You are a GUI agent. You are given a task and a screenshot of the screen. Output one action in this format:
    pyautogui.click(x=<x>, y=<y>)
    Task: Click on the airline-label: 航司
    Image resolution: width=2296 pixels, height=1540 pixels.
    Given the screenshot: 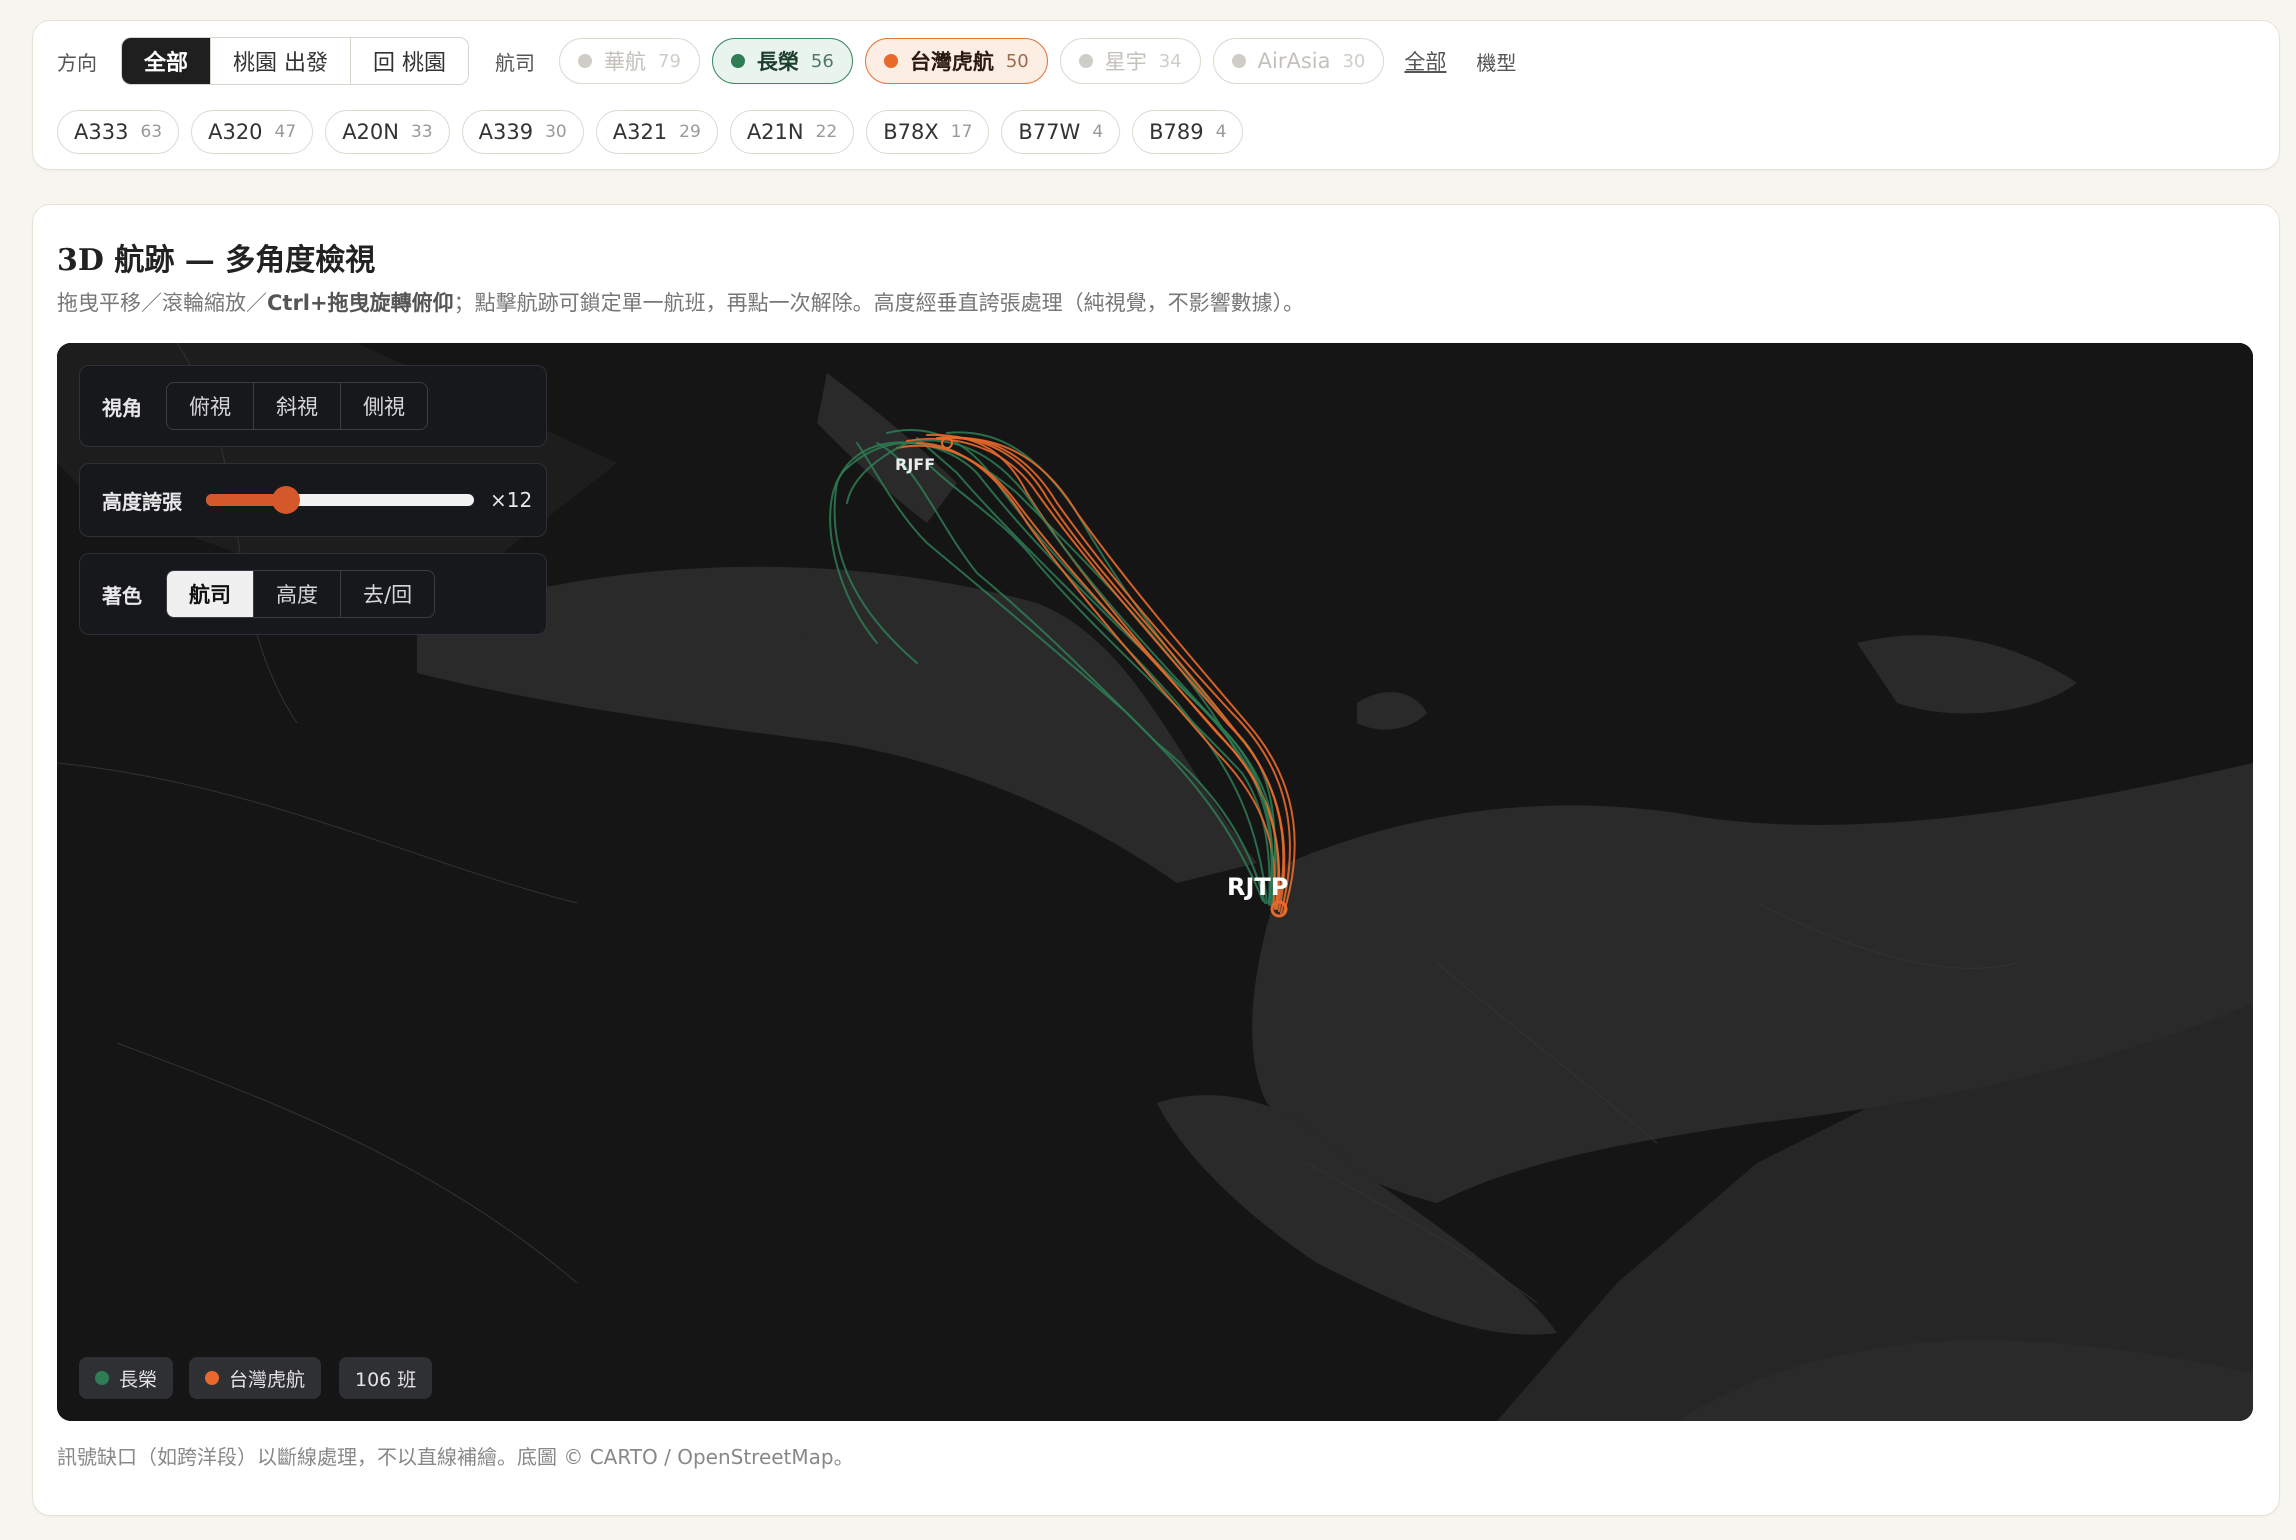 What is the action you would take?
    pyautogui.click(x=515, y=62)
    